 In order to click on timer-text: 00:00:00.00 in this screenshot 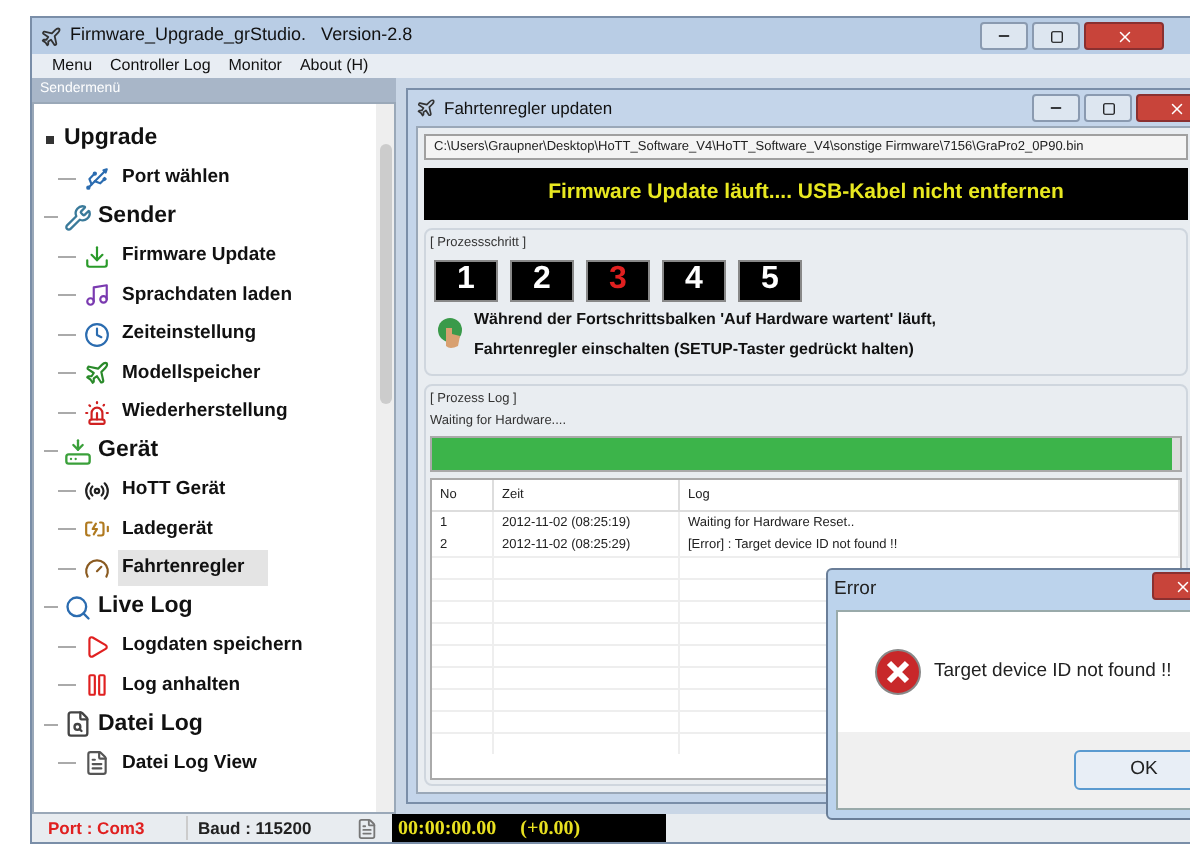, I will do `click(447, 829)`.